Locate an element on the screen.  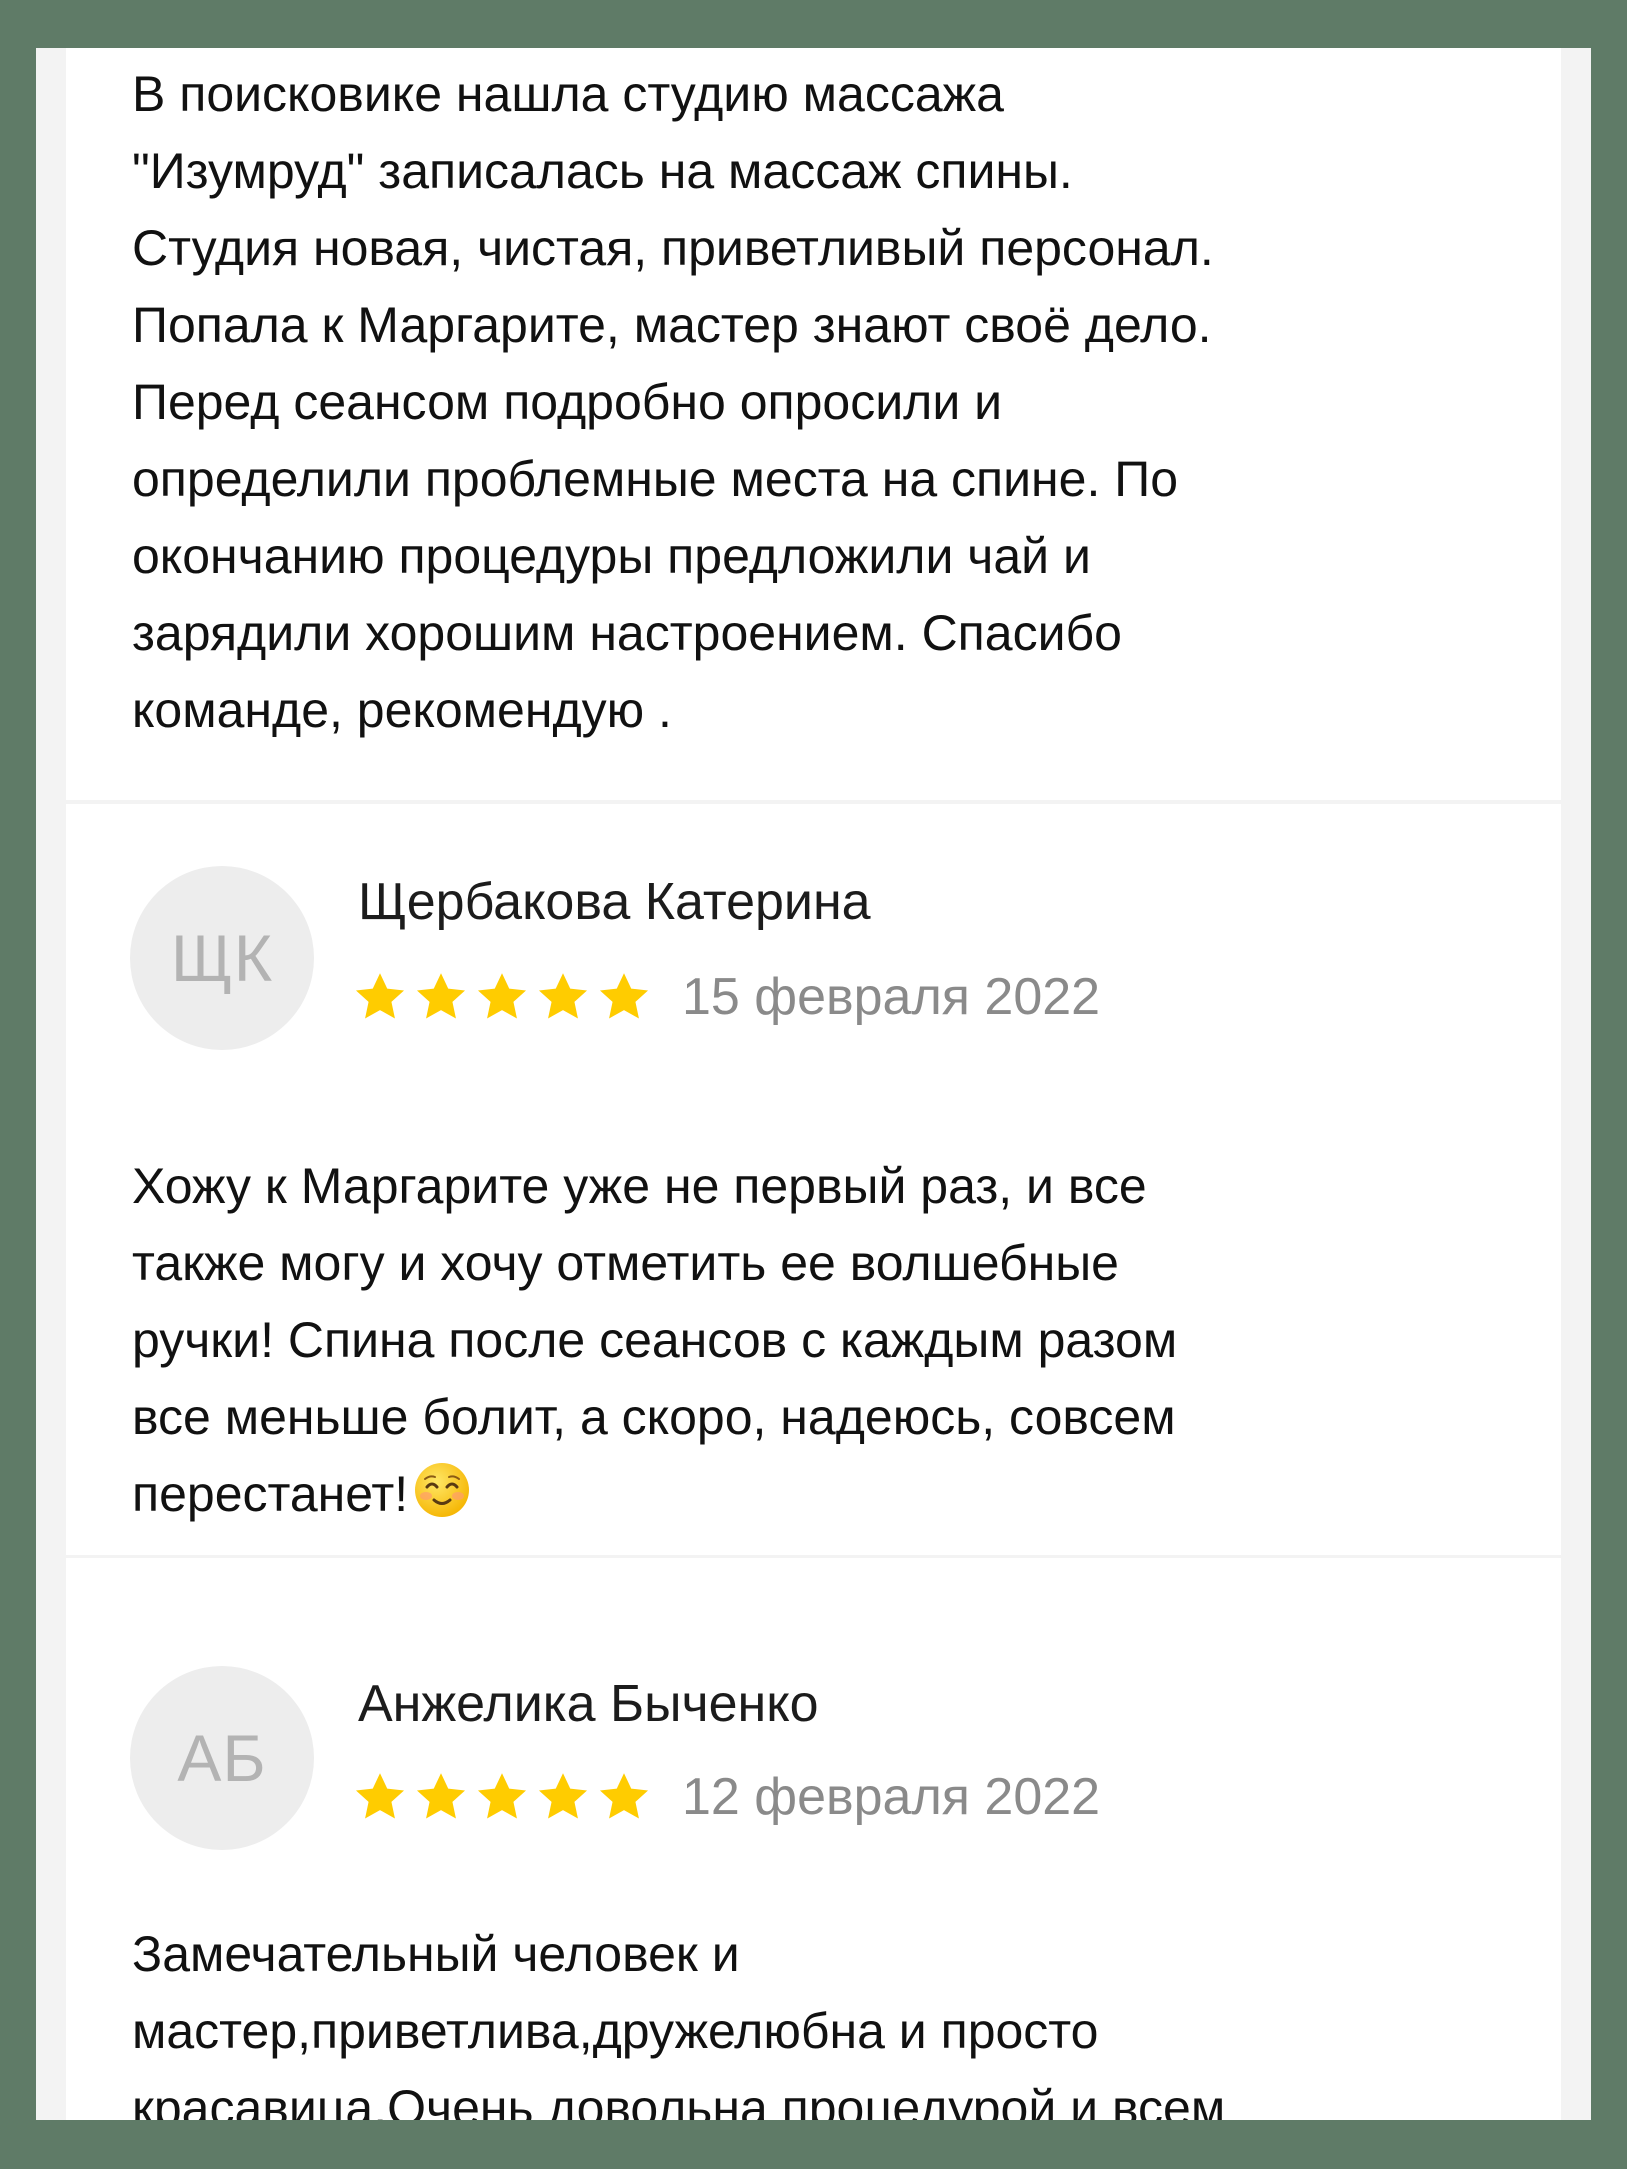
avatar: ЩК is located at coordinates (222, 958).